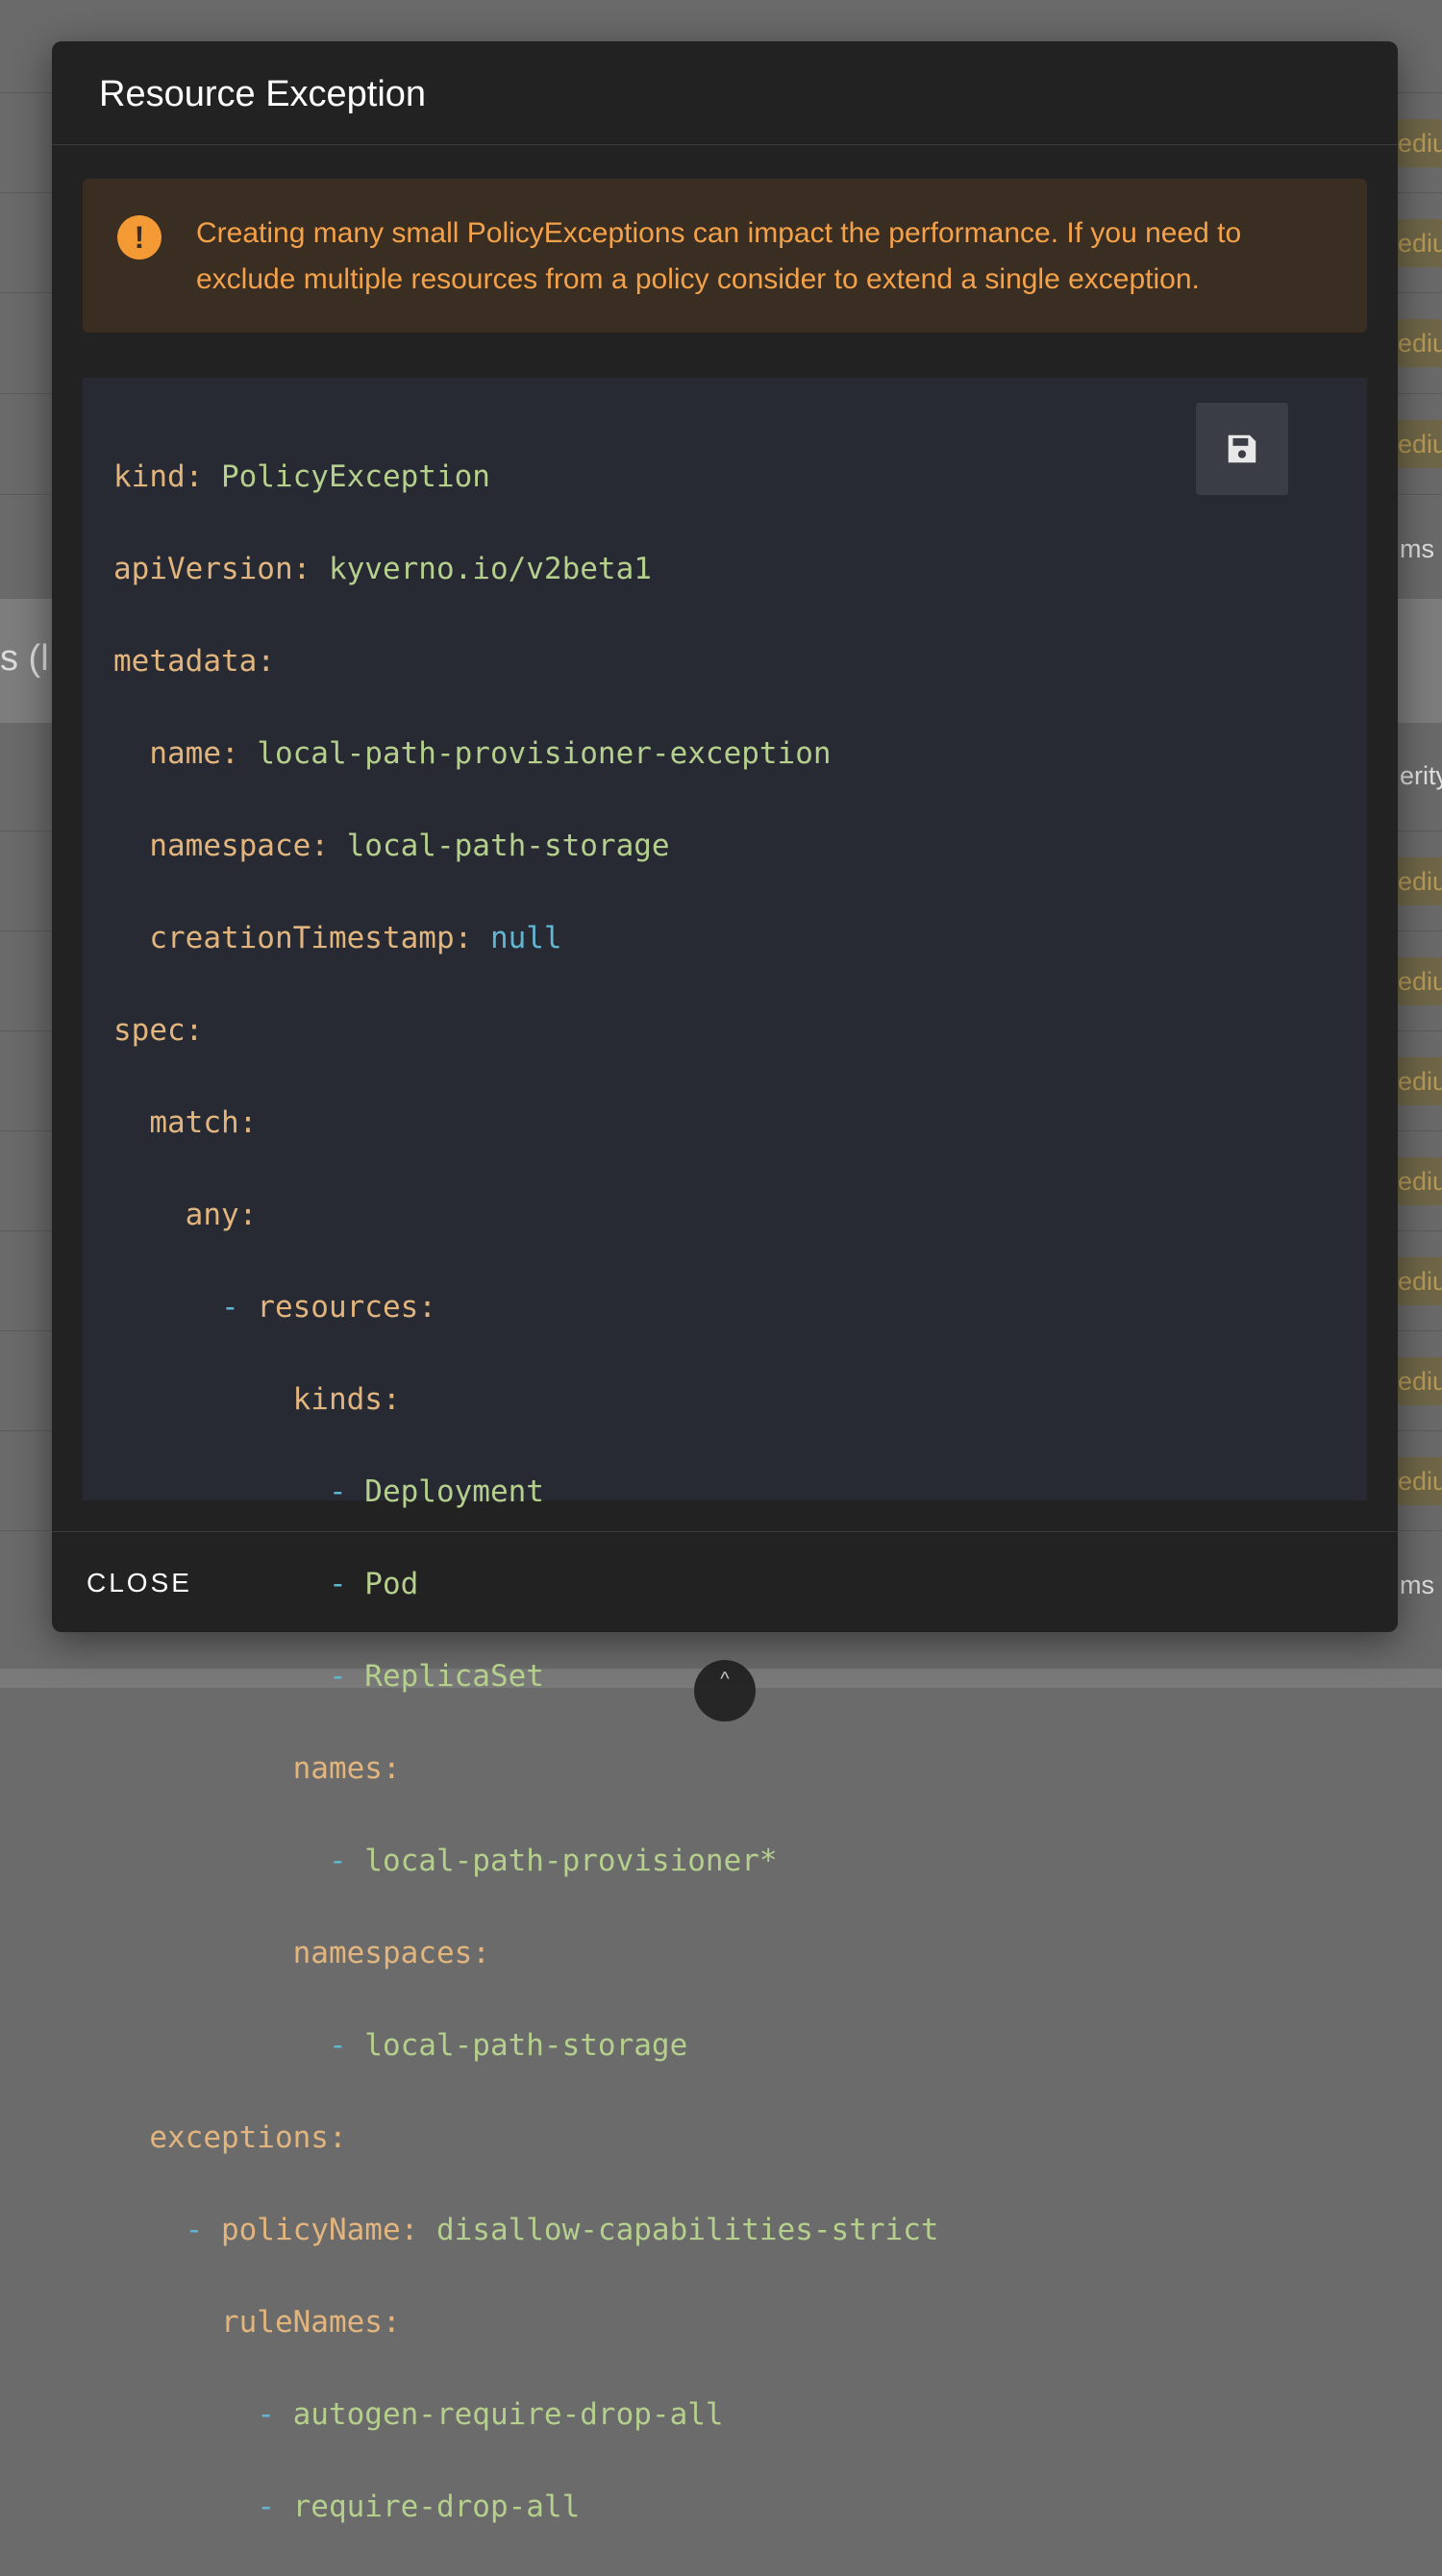  Describe the element at coordinates (382, 1953) in the screenshot. I see `yaml-key: namespaces` at that location.